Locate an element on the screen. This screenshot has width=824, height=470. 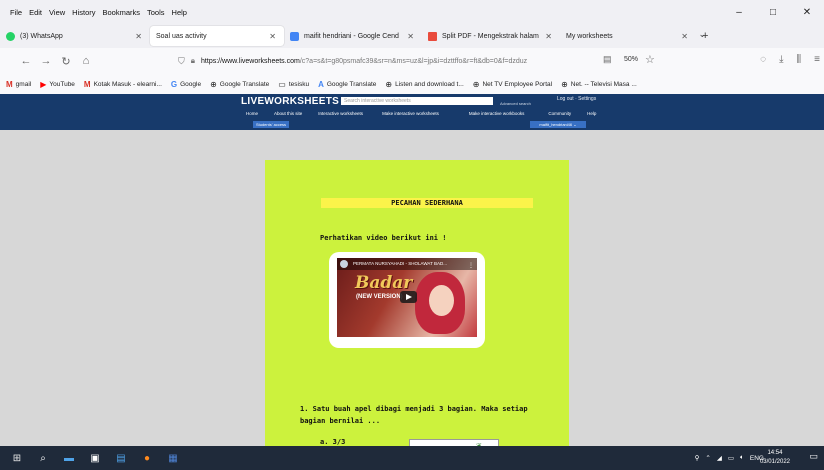
video-thumbnail-title: Badar is located at coordinates (384, 283).